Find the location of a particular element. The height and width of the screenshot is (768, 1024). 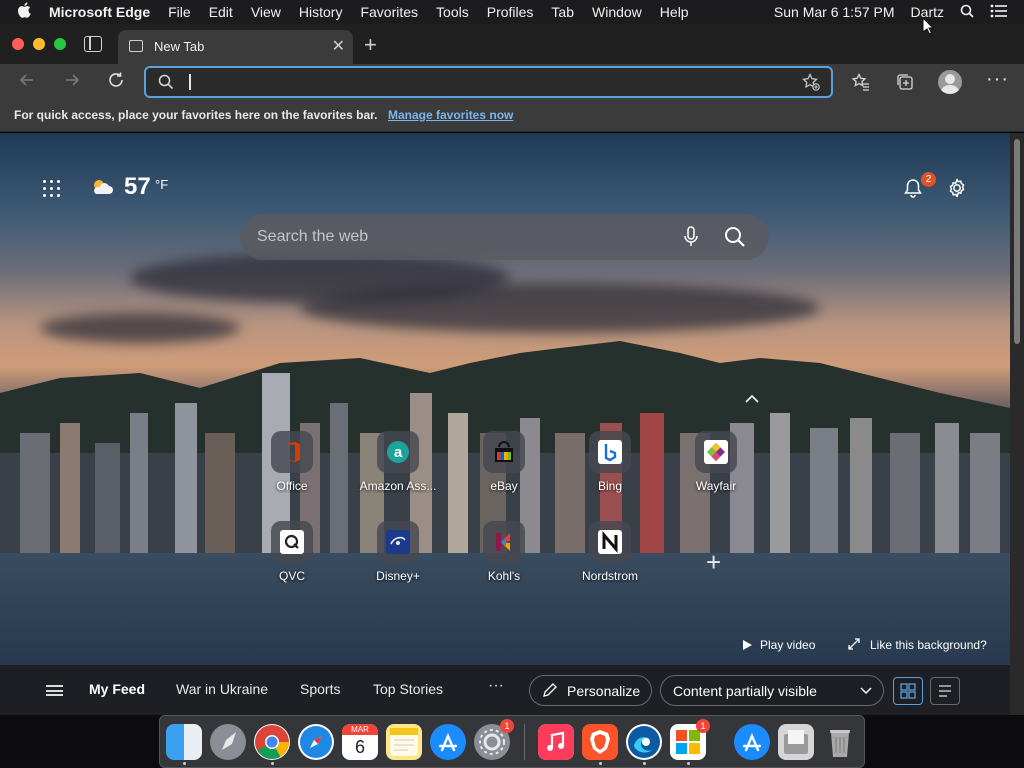

chrome-icon is located at coordinates (272, 742).